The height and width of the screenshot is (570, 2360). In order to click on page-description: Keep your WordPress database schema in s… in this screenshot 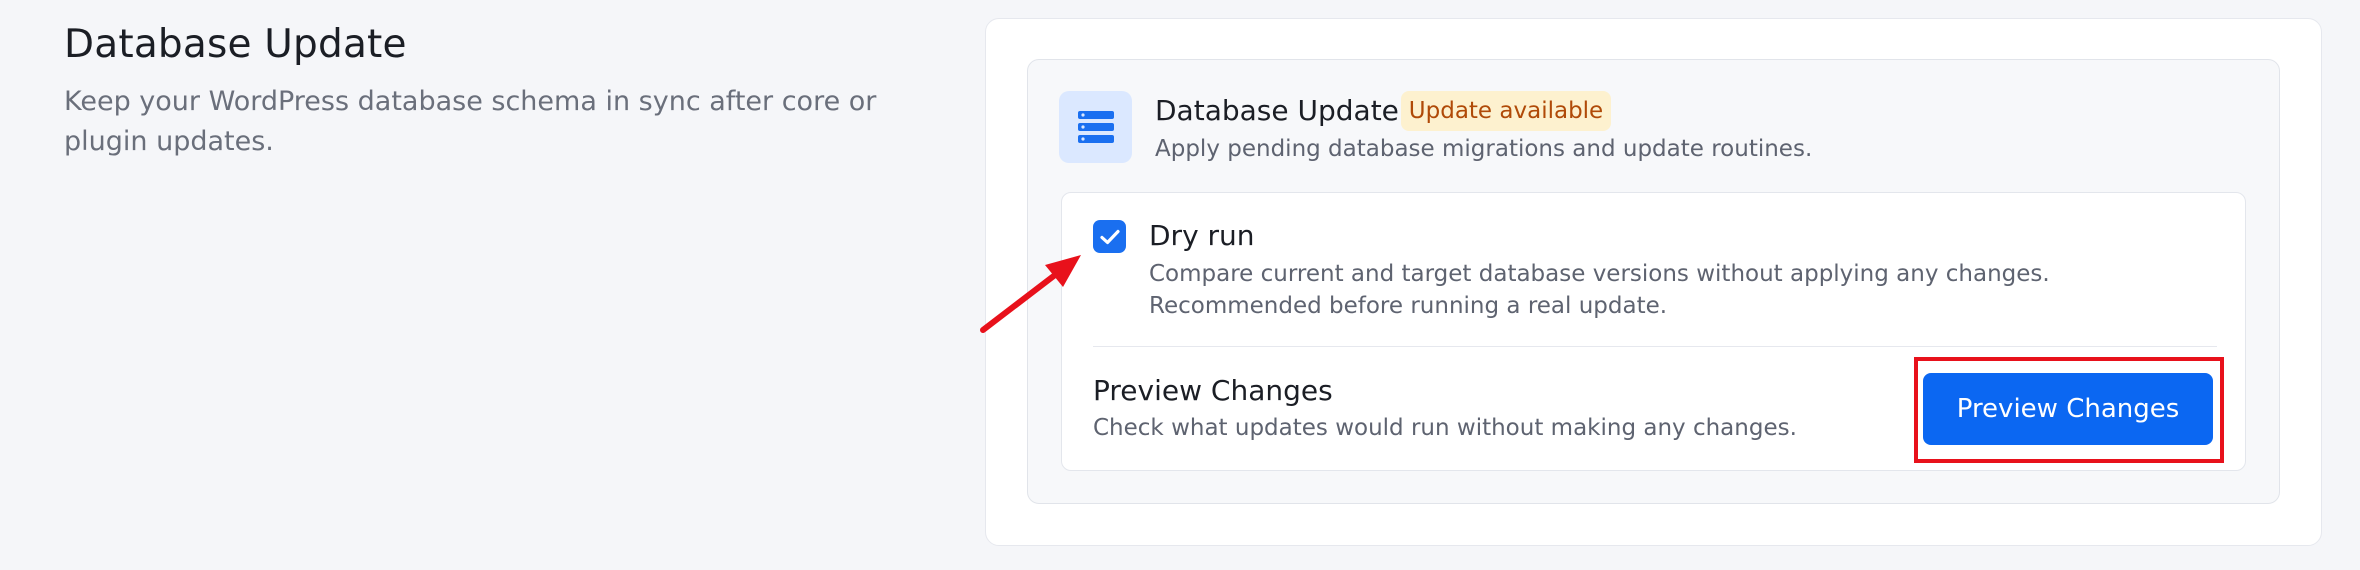, I will do `click(470, 121)`.